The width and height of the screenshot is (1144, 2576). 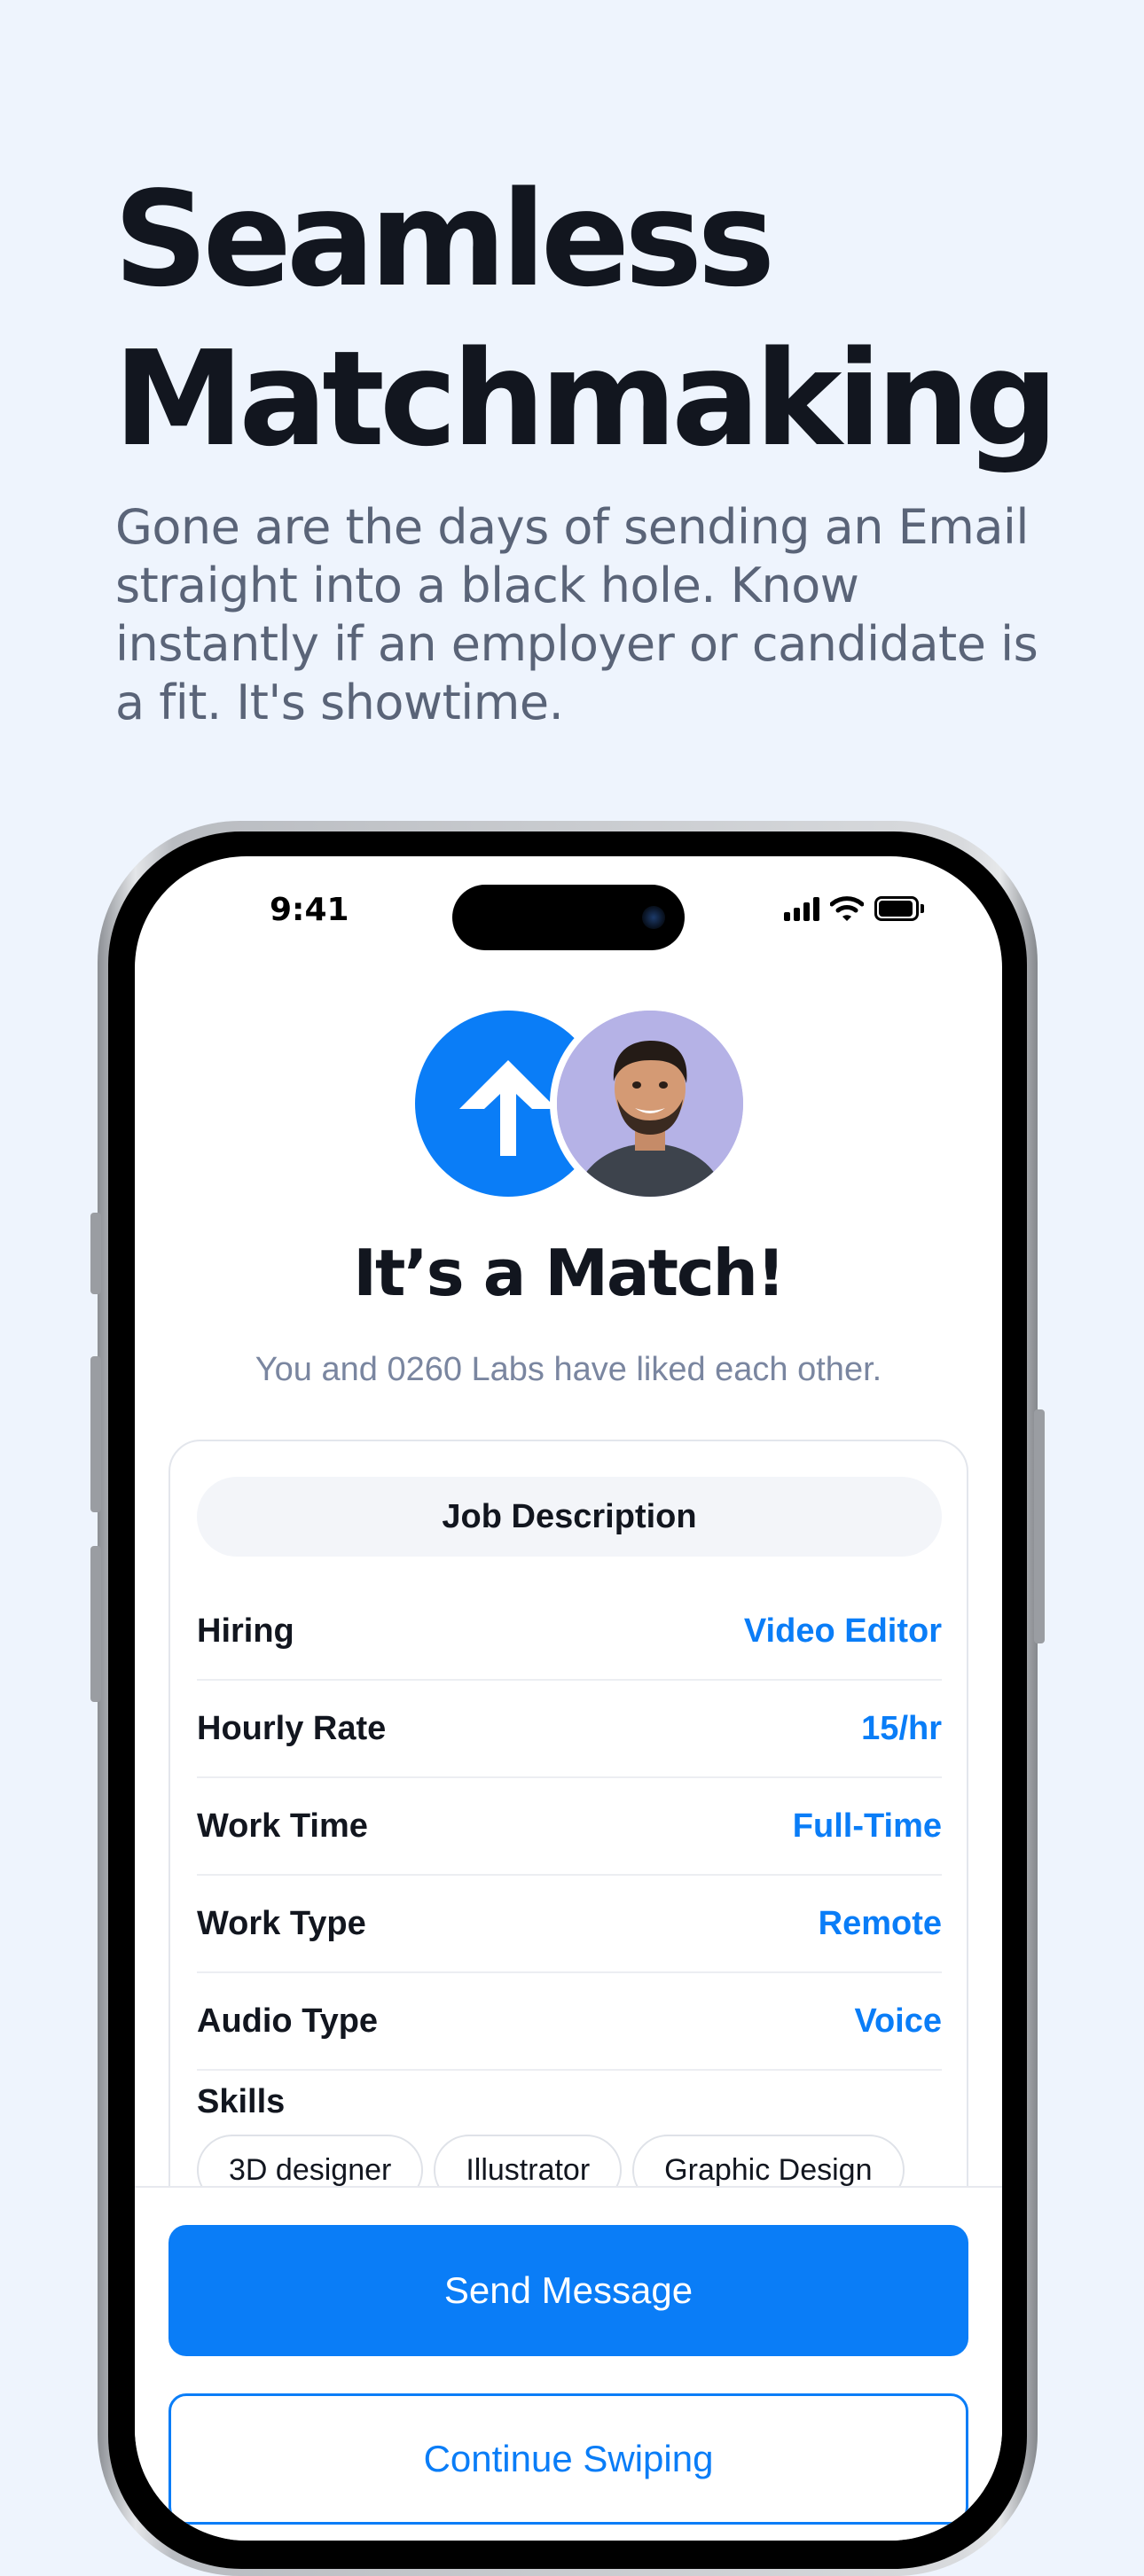 I want to click on person-photo-icon, so click(x=650, y=1104).